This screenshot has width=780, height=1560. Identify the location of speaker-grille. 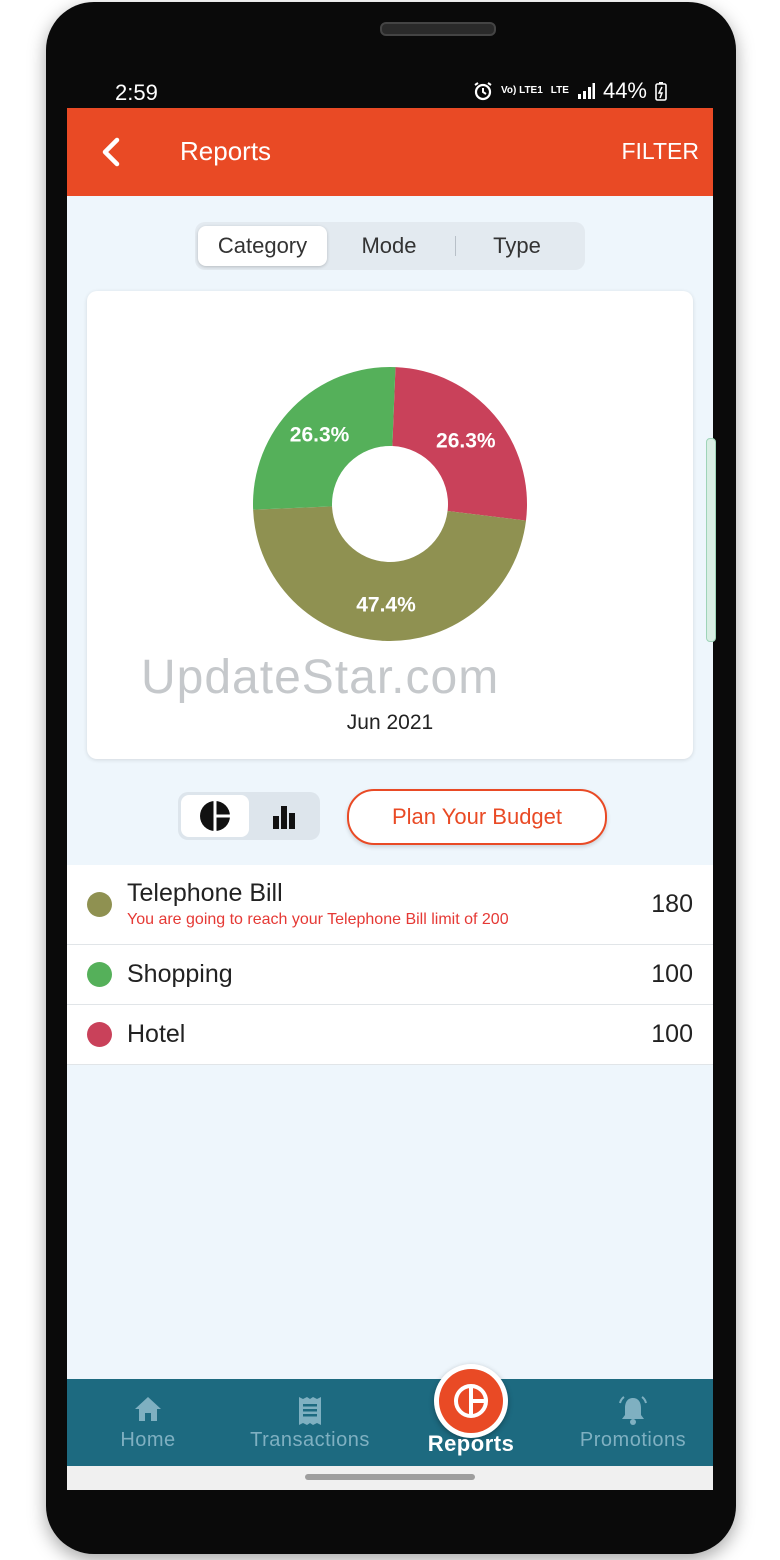
(438, 29).